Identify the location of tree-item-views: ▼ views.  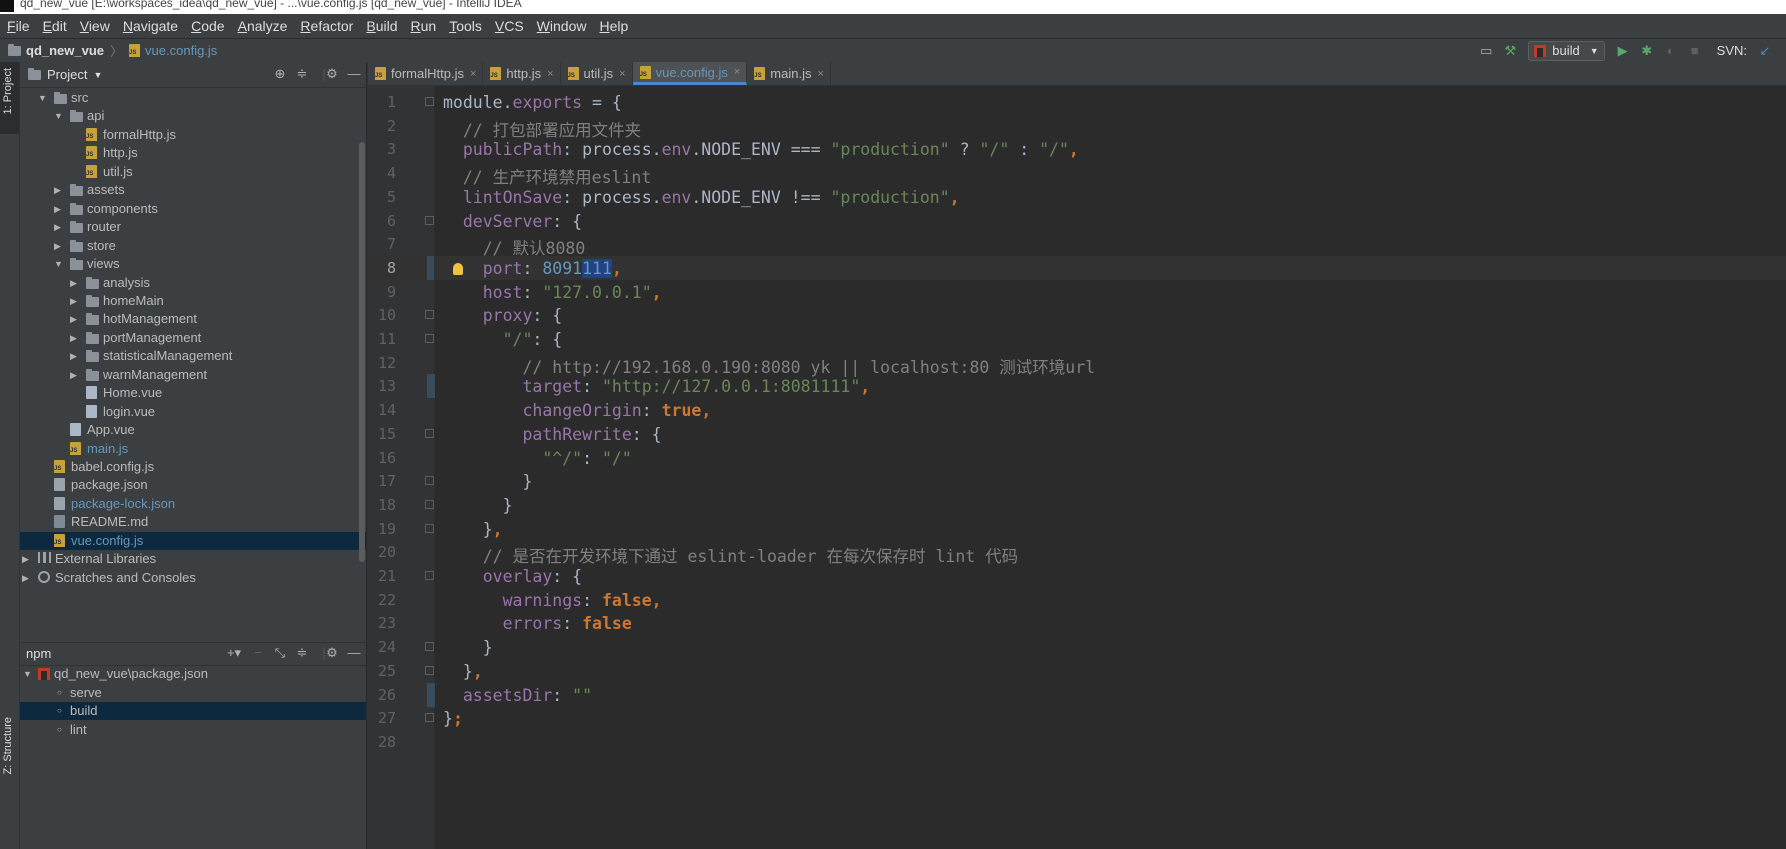
(193, 264).